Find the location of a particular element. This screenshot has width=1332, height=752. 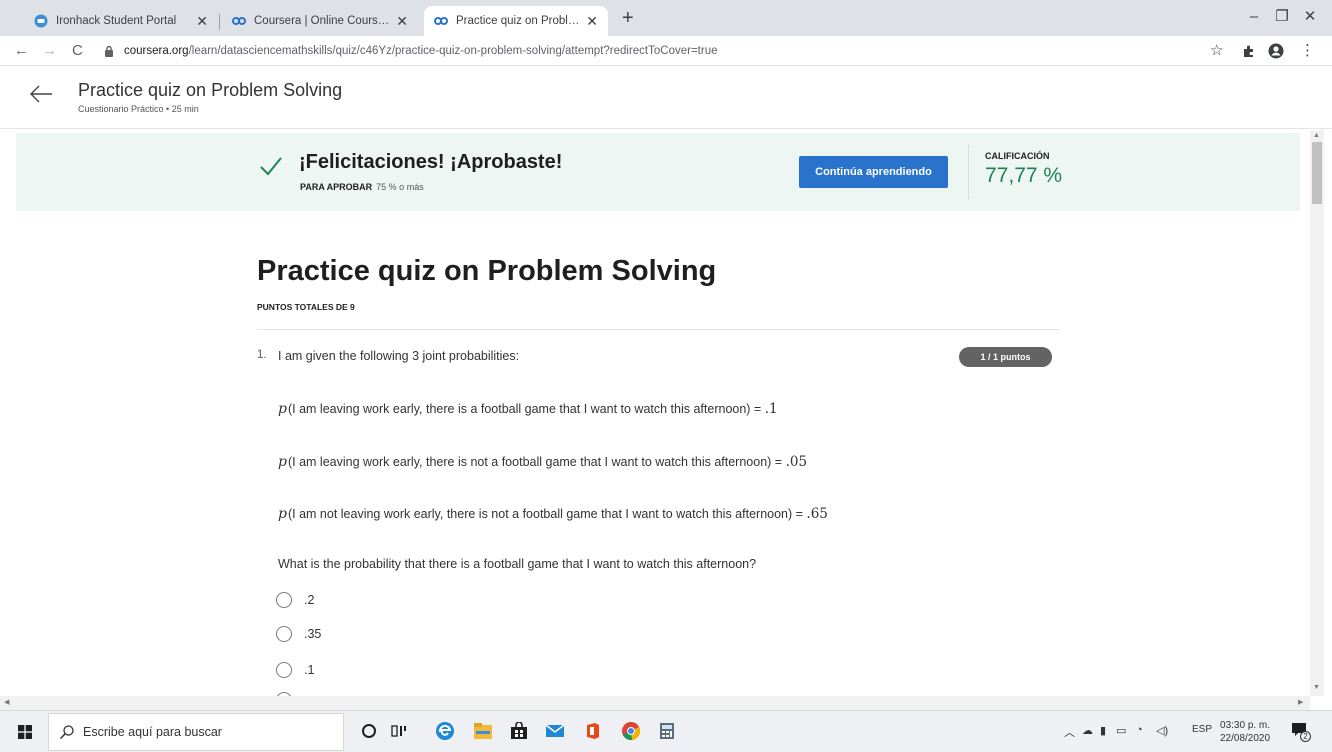

answer-option: .2 is located at coordinates (295, 600).